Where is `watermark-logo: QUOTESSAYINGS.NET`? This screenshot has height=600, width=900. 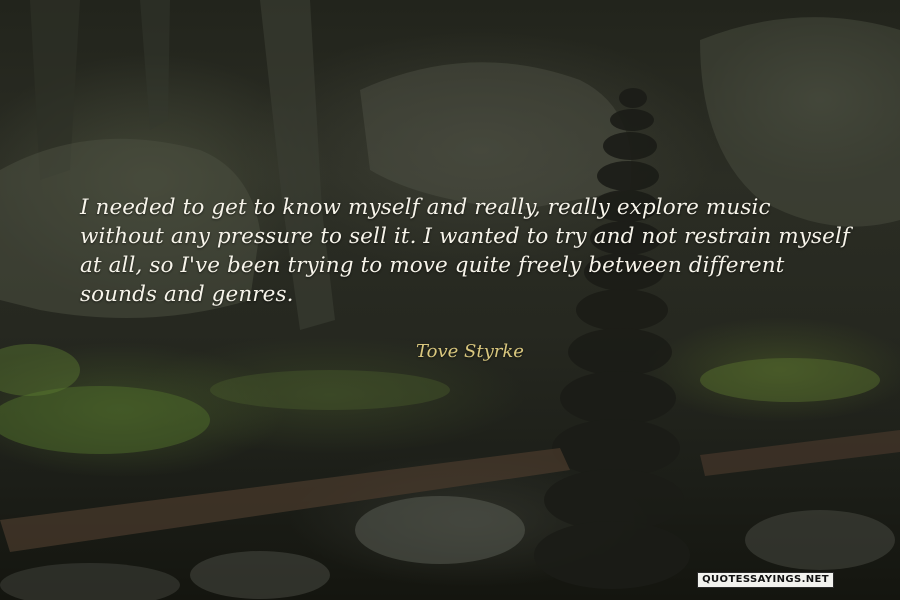
watermark-logo: QUOTESSAYINGS.NET is located at coordinates (765, 580).